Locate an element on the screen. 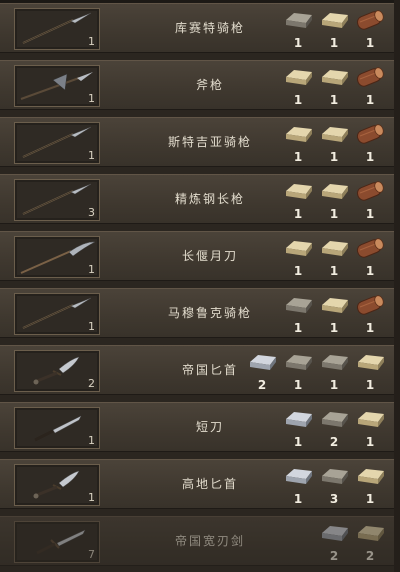  recipe-row: 3 精炼钢长枪 1 1 1 is located at coordinates (197, 199).